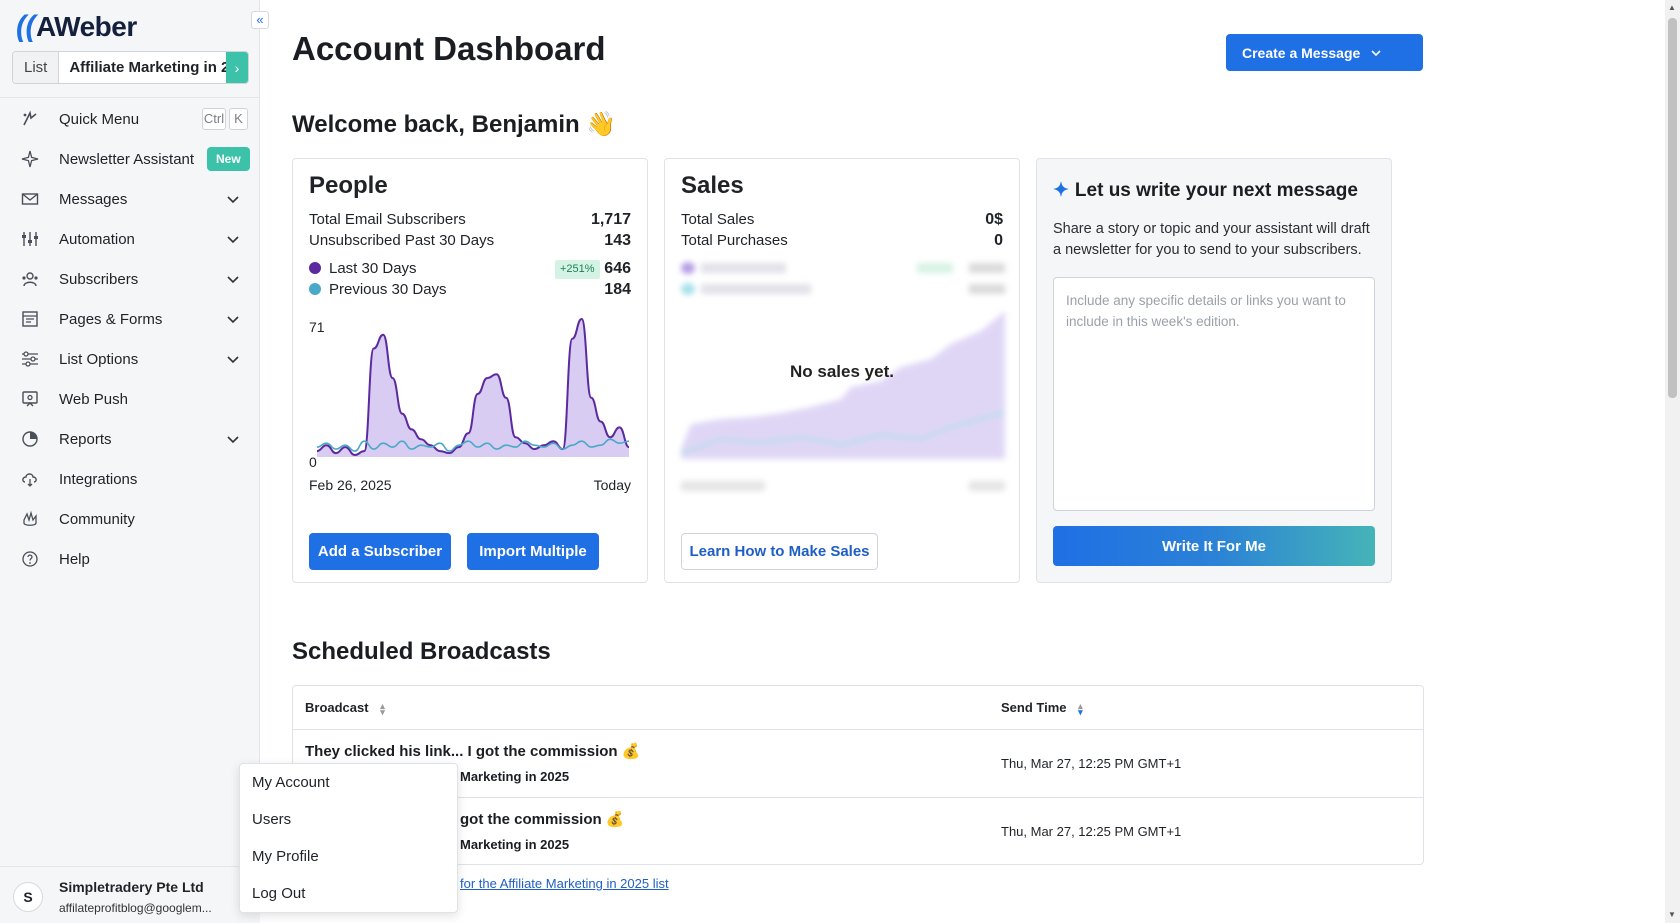 This screenshot has width=1680, height=923. I want to click on subscribers-icon, so click(30, 279).